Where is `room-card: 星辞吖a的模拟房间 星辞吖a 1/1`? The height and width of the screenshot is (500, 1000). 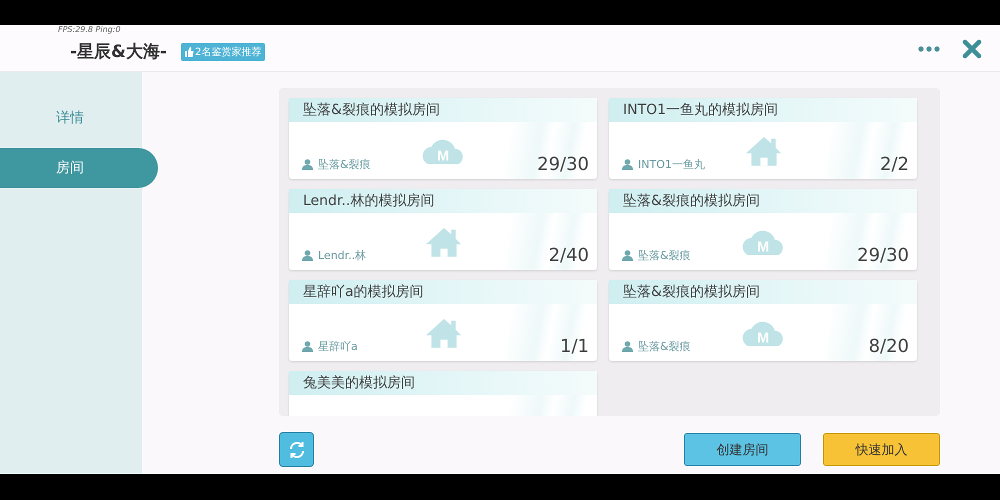
room-card: 星辞吖a的模拟房间 星辞吖a 1/1 is located at coordinates (443, 320).